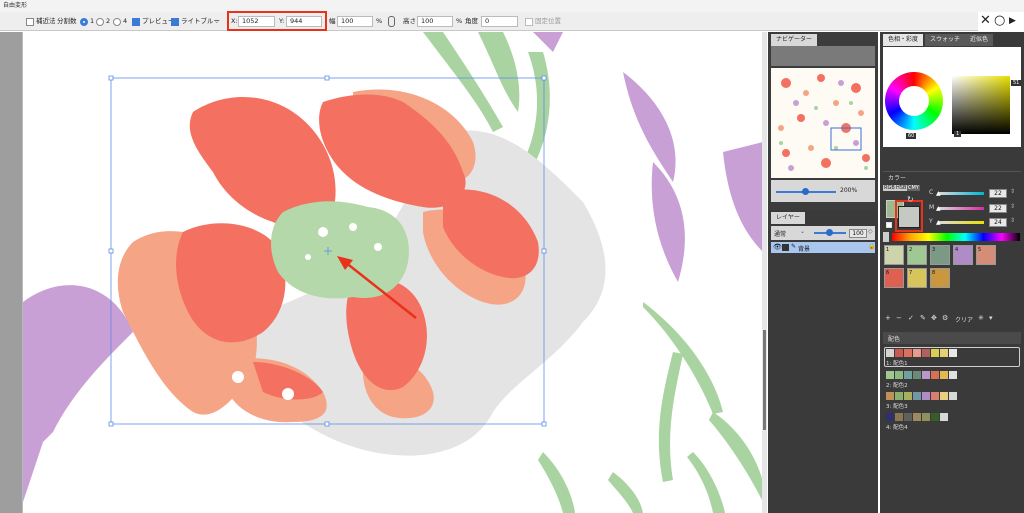 This screenshot has width=1024, height=513. What do you see at coordinates (805, 191) in the screenshot?
I see `zoom-slider-handle` at bounding box center [805, 191].